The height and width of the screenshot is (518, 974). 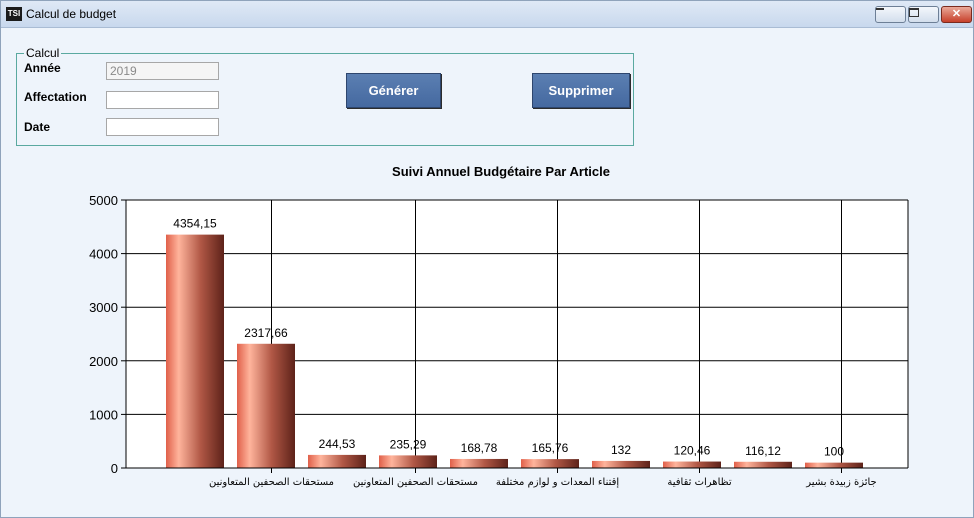 What do you see at coordinates (581, 90) in the screenshot?
I see `supprimer-button: Supprimer` at bounding box center [581, 90].